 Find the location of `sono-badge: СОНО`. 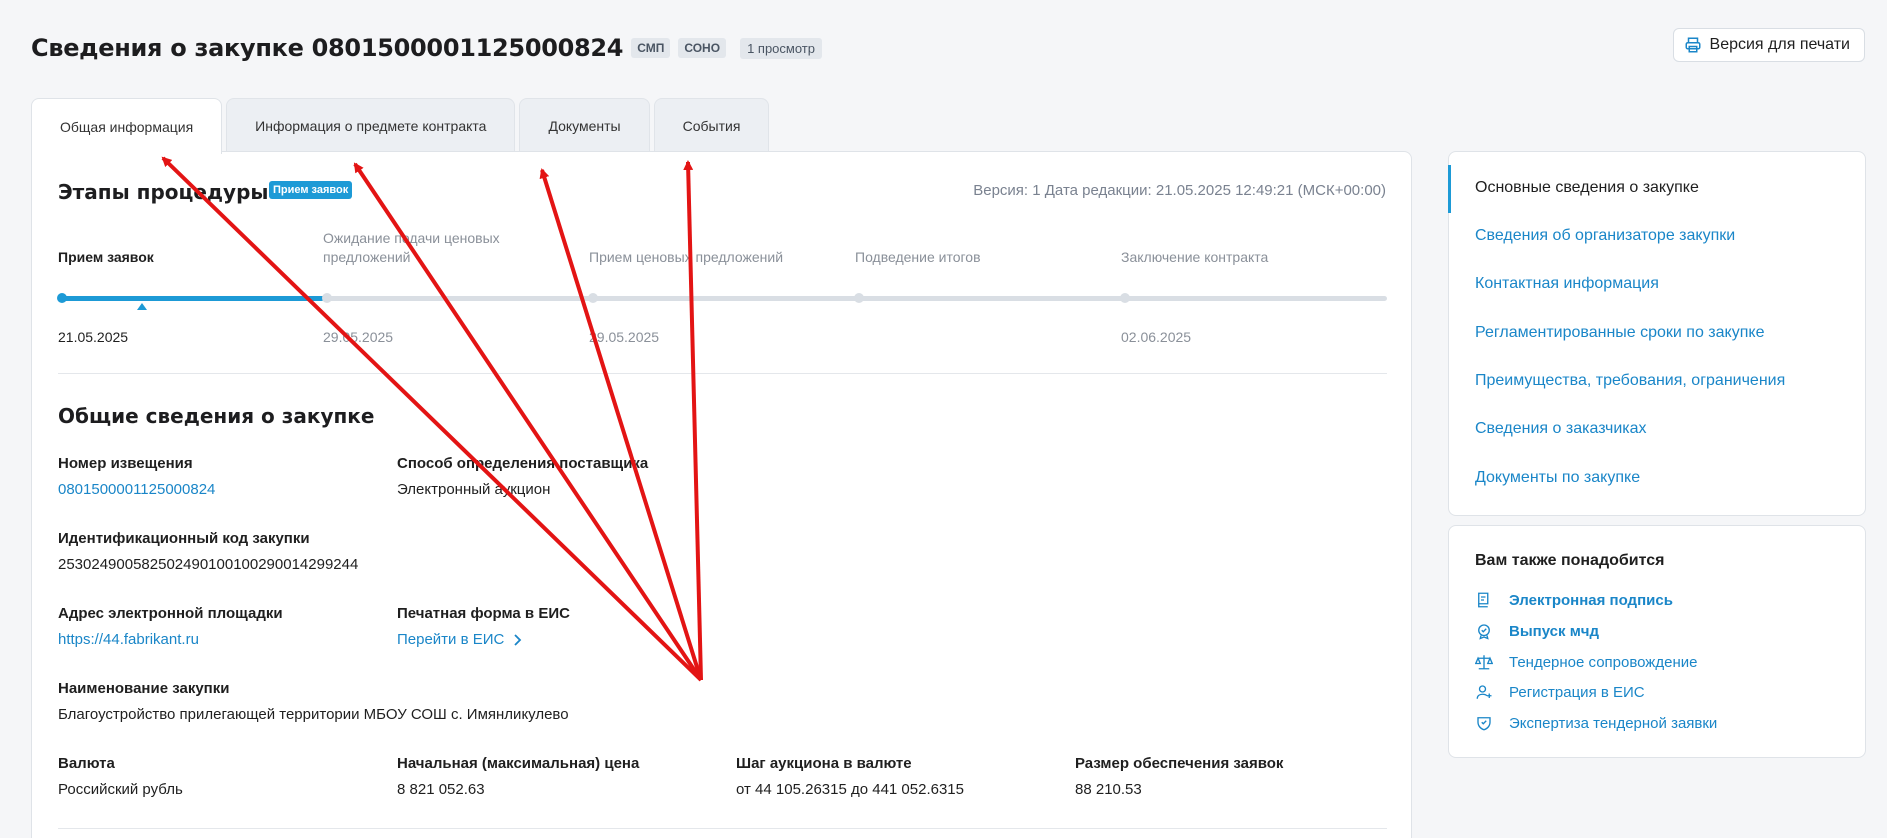

sono-badge: СОНО is located at coordinates (702, 48).